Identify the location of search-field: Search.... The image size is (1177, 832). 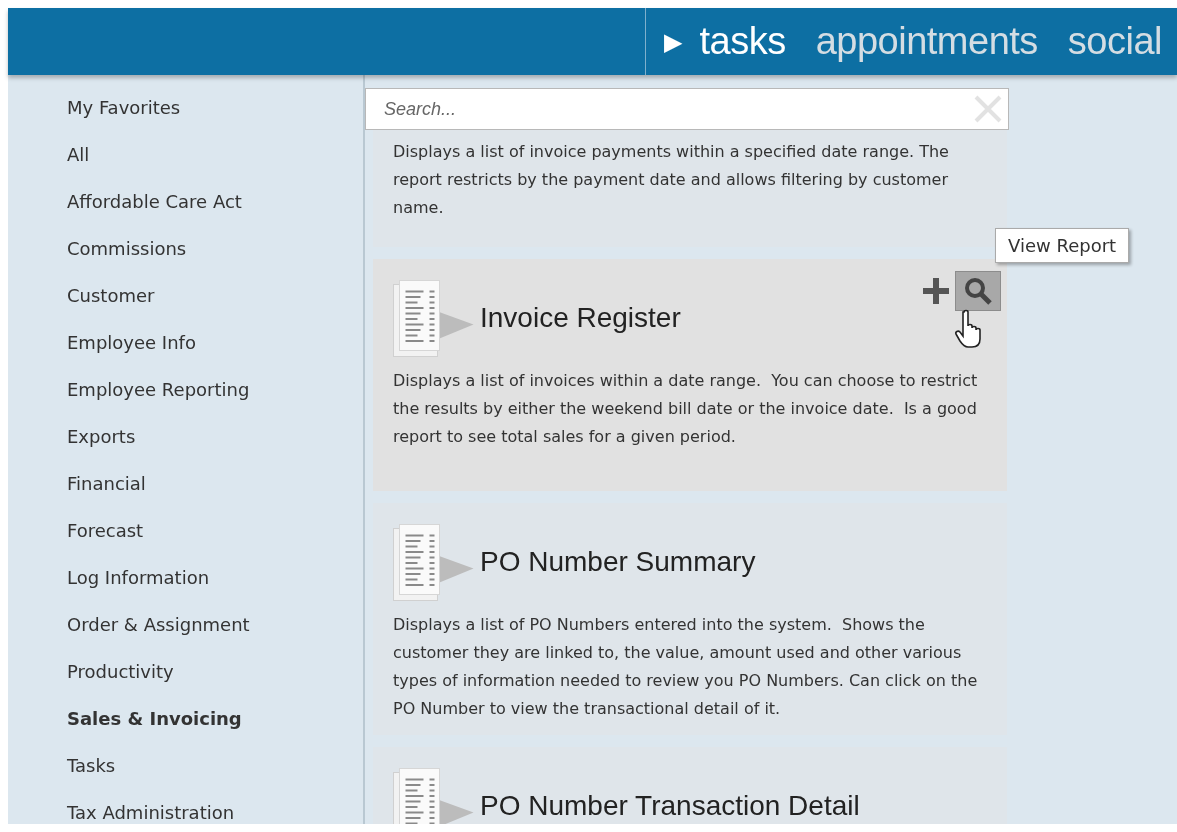
(687, 109).